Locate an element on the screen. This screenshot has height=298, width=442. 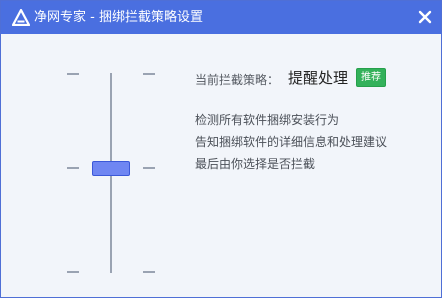
recommended-badge: 推荐 is located at coordinates (371, 77).